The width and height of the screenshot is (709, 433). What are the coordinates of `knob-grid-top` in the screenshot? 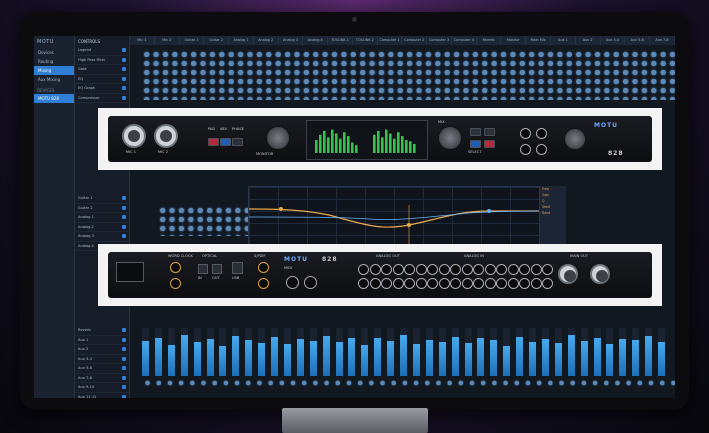 It's located at (408, 75).